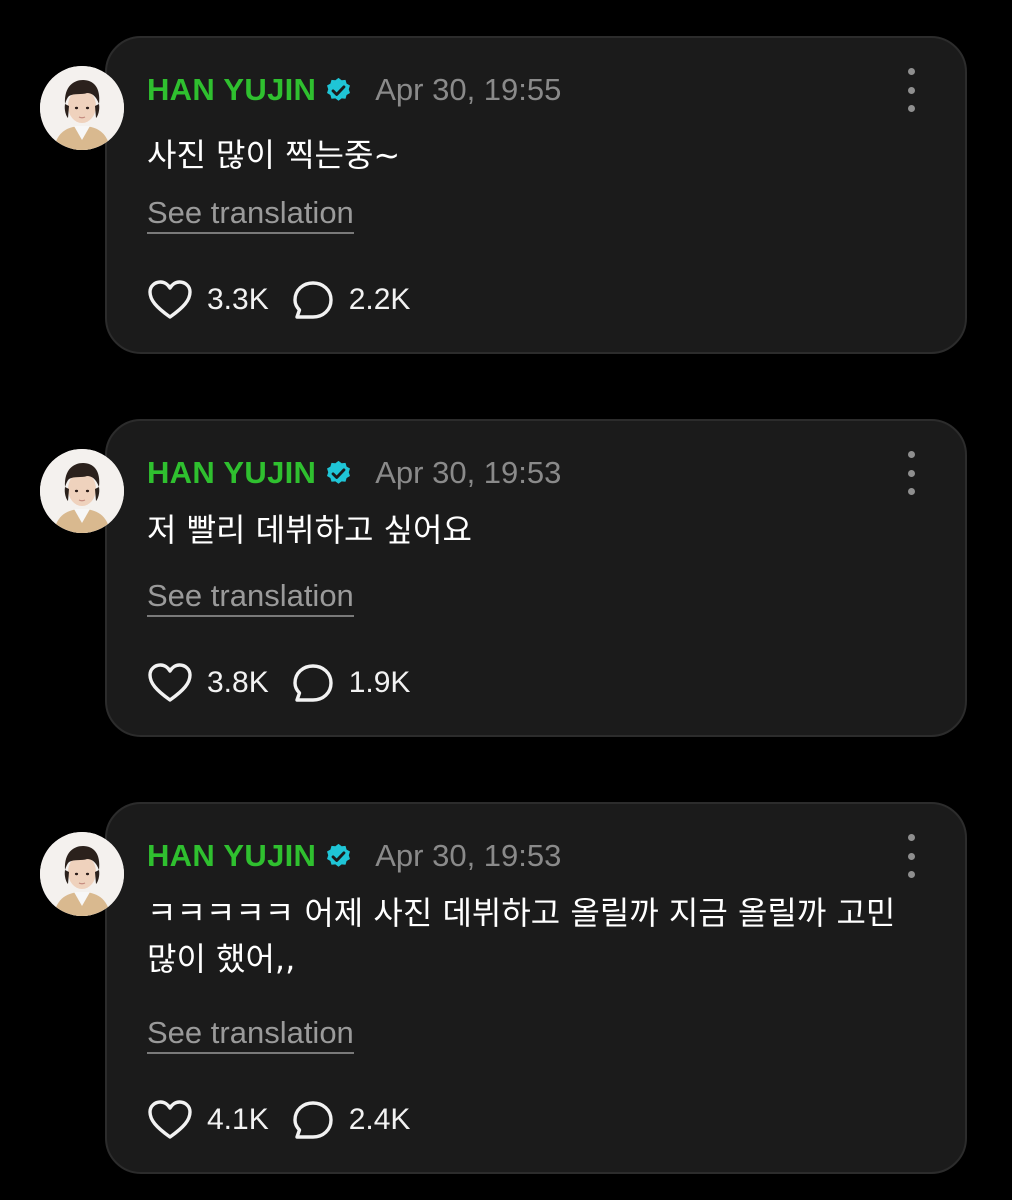 Image resolution: width=1012 pixels, height=1200 pixels. What do you see at coordinates (309, 530) in the screenshot?
I see `post-text: 저 빨리 데뷔하고 싶어요` at bounding box center [309, 530].